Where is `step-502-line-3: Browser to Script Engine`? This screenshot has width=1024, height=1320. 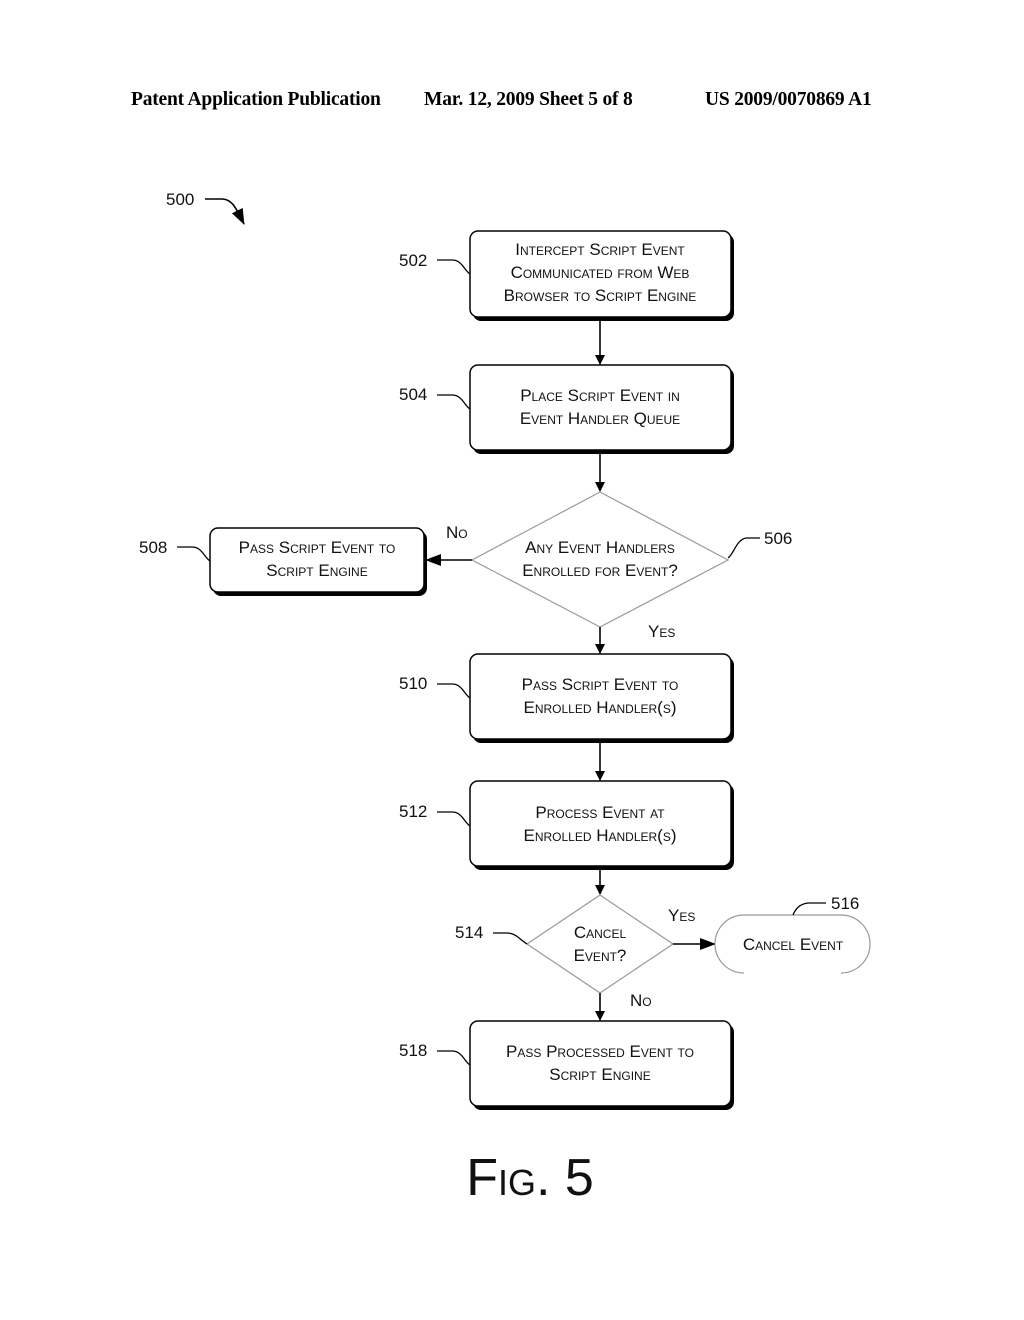 step-502-line-3: Browser to Script Engine is located at coordinates (600, 295).